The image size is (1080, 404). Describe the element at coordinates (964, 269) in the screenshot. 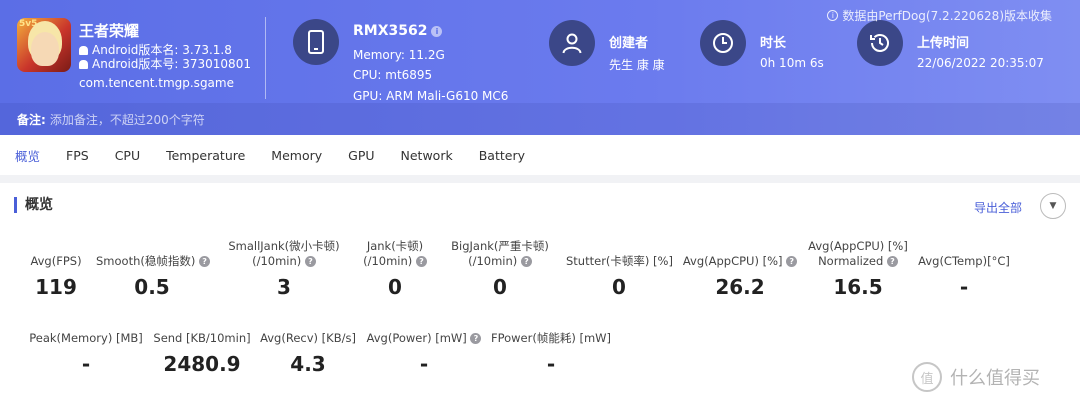

I see `metric-avg-ctemp: Avg(CTemp)[°C] -` at that location.